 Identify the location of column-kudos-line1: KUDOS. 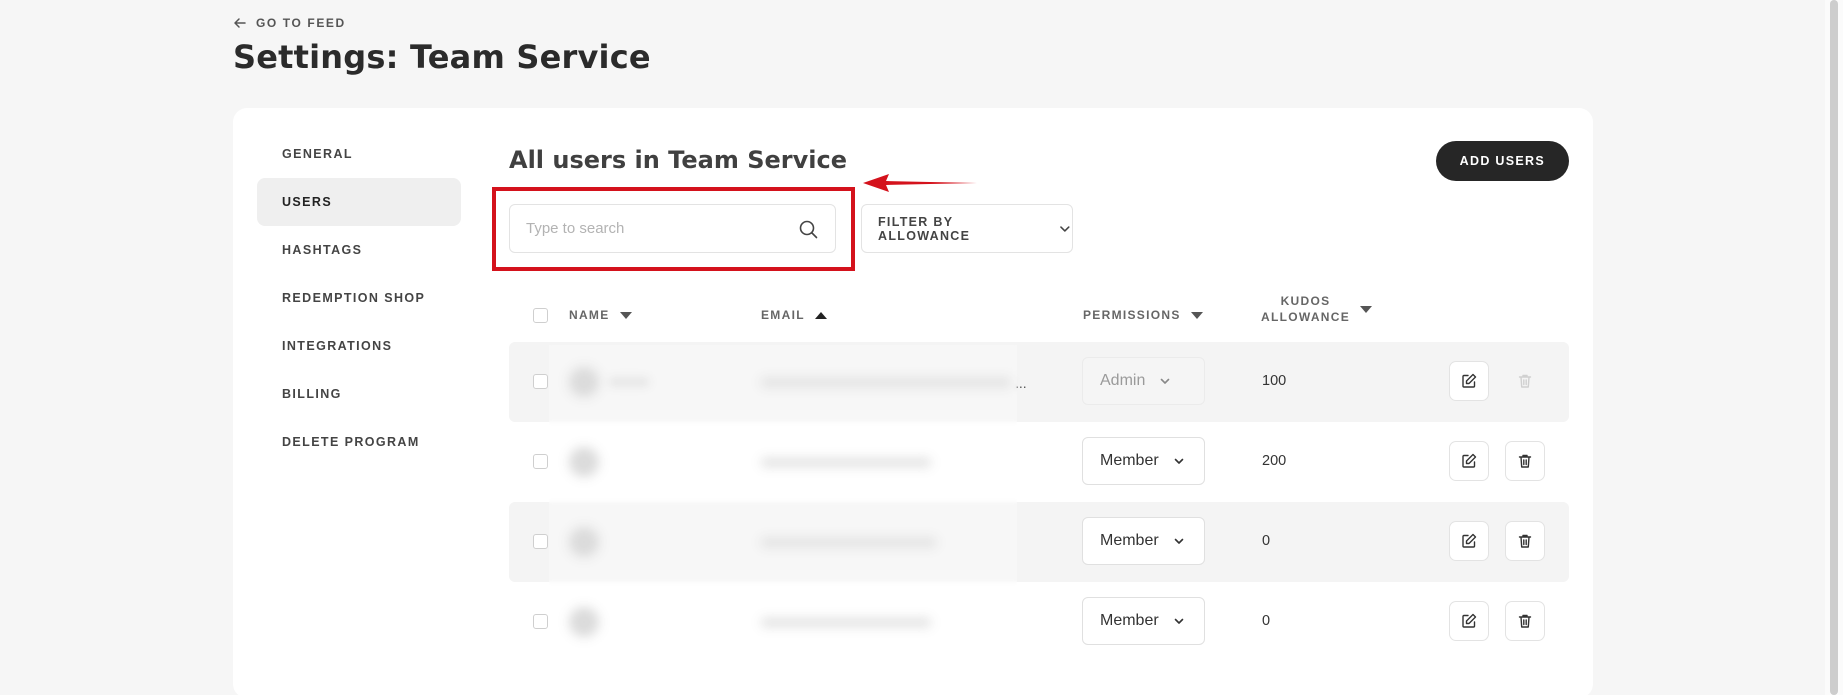
(1305, 301).